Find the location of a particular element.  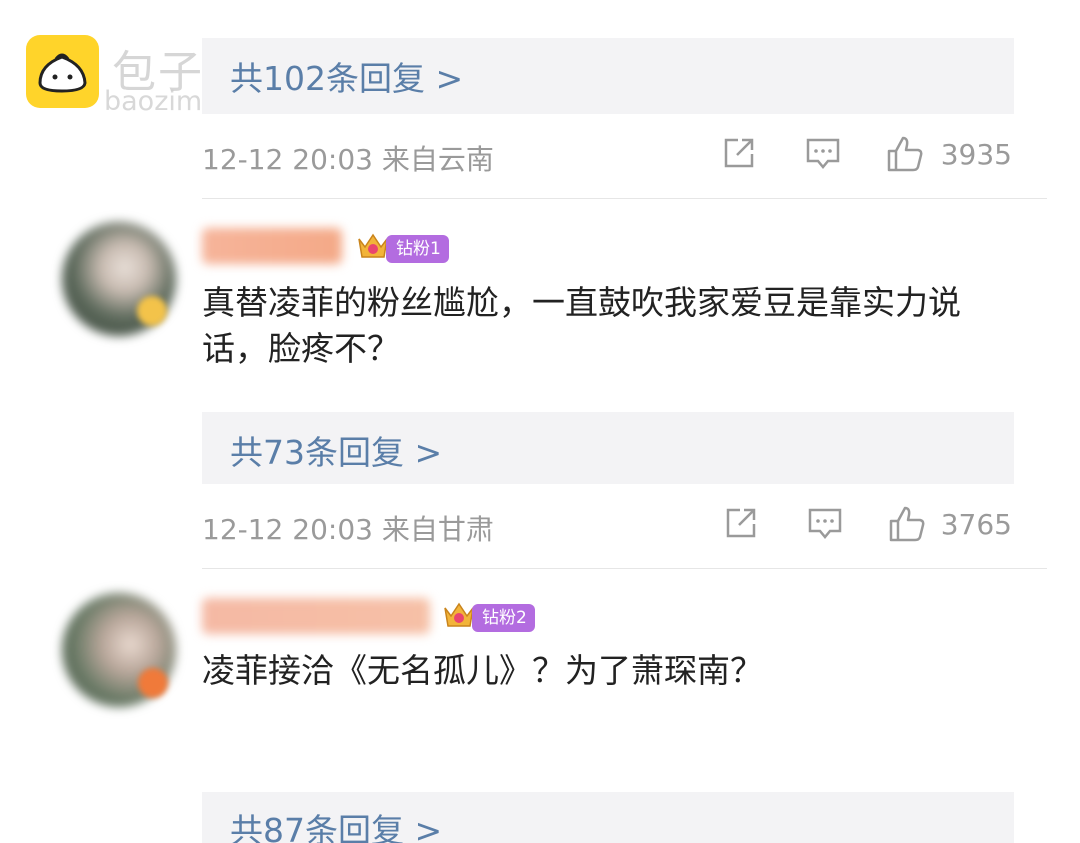

replies-link: 共102条回复 > is located at coordinates (608, 76).